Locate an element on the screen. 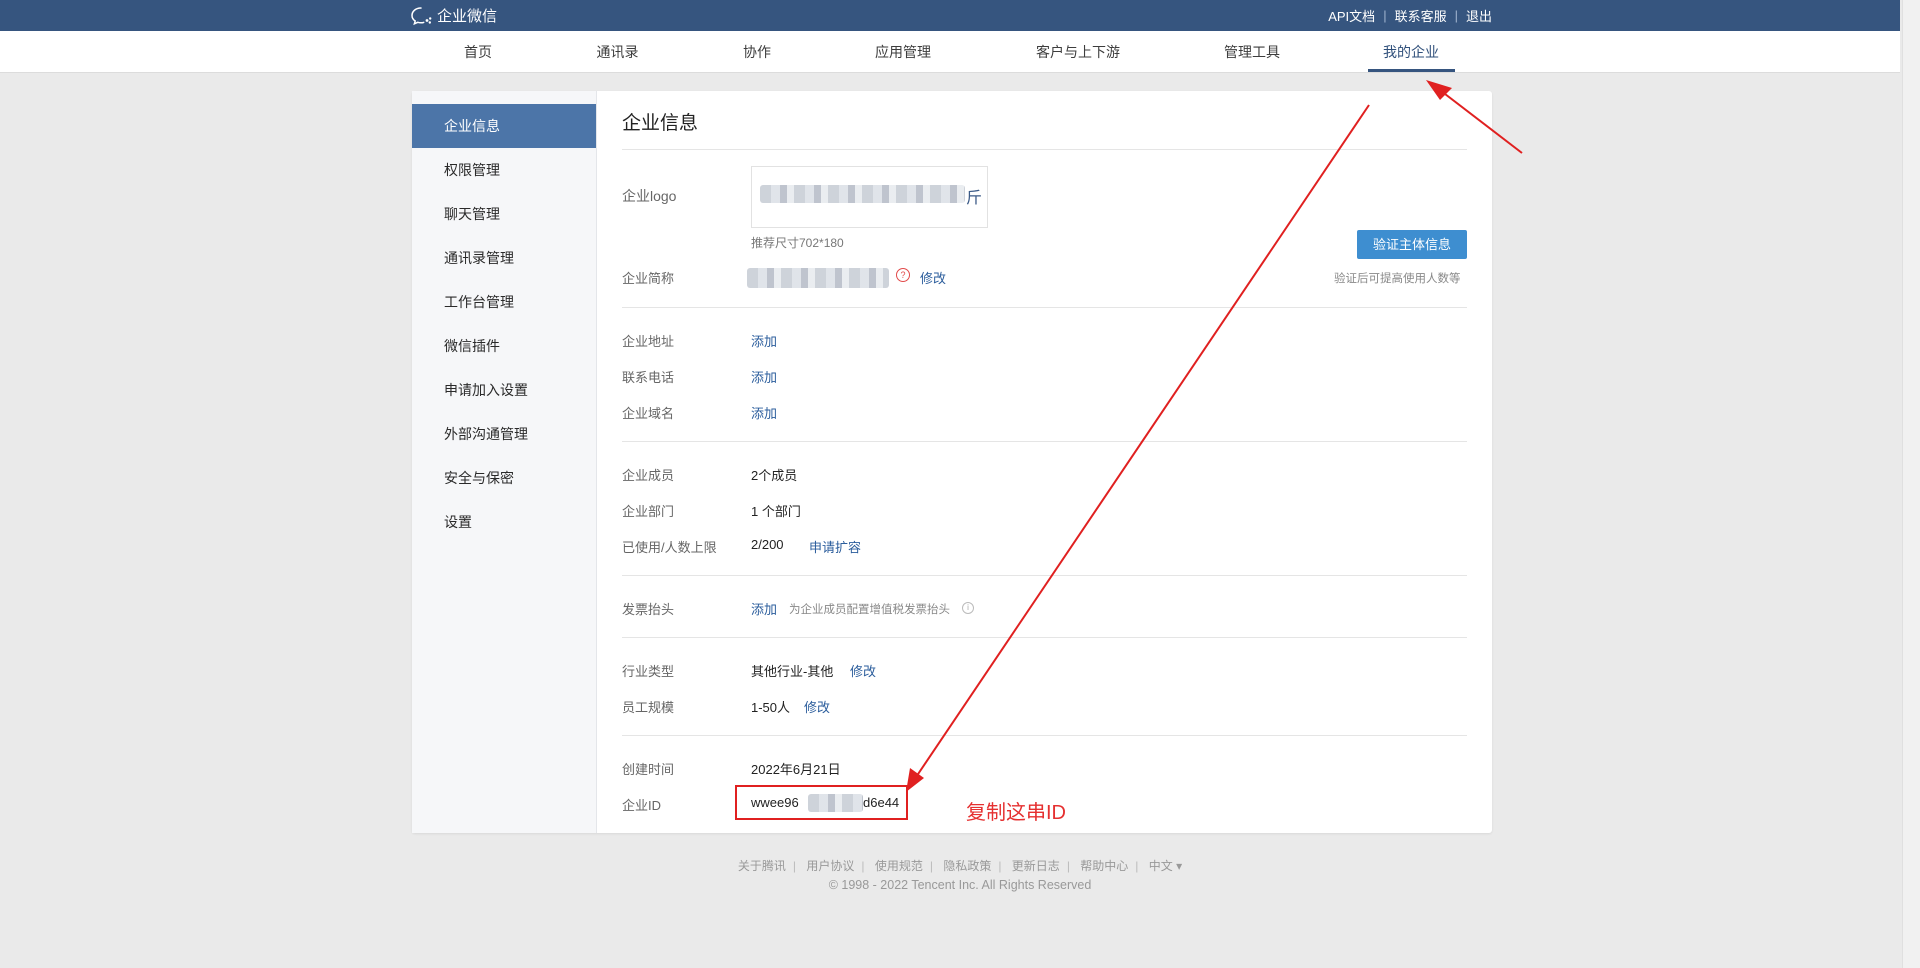 This screenshot has height=968, width=1920. logo-redacted is located at coordinates (862, 194).